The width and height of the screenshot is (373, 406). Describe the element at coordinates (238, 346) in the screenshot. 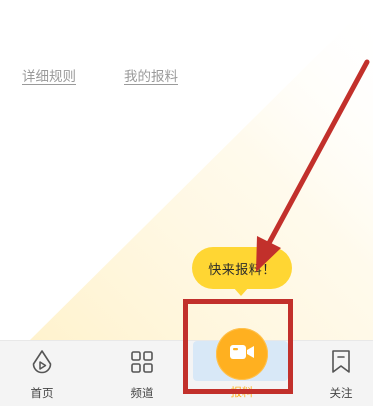

I see `annotation-highlight-box` at that location.